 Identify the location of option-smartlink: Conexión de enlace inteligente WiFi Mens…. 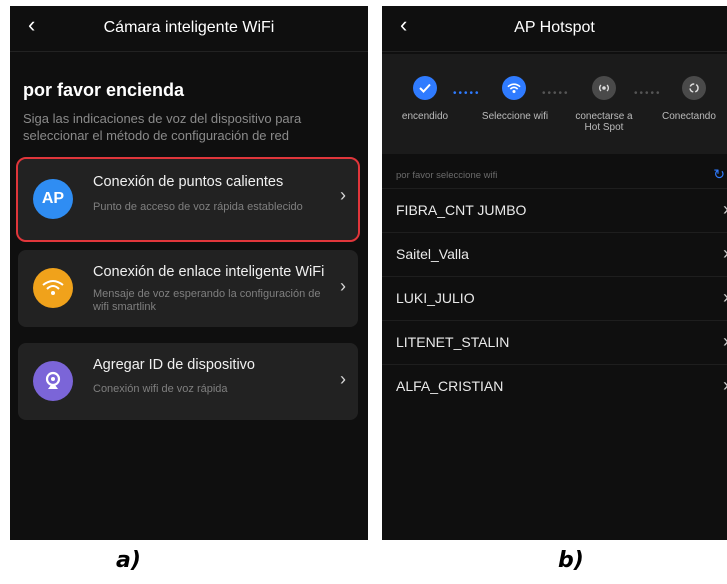
(188, 288).